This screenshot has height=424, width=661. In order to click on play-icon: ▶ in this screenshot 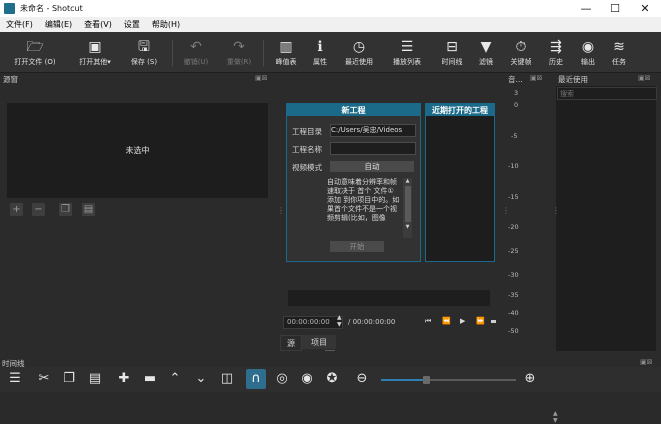, I will do `click(462, 321)`.